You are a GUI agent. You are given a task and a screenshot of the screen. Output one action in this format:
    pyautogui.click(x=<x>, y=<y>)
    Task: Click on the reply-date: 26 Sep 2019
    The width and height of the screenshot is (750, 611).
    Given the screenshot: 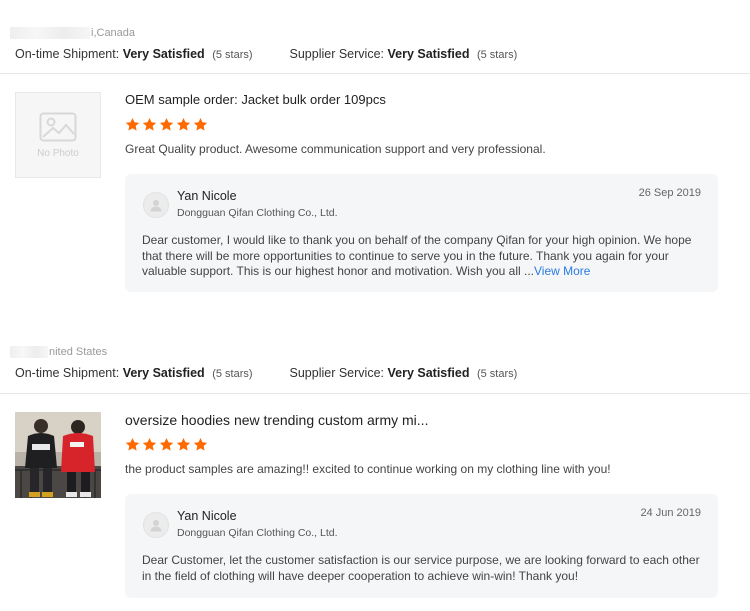 What is the action you would take?
    pyautogui.click(x=669, y=193)
    